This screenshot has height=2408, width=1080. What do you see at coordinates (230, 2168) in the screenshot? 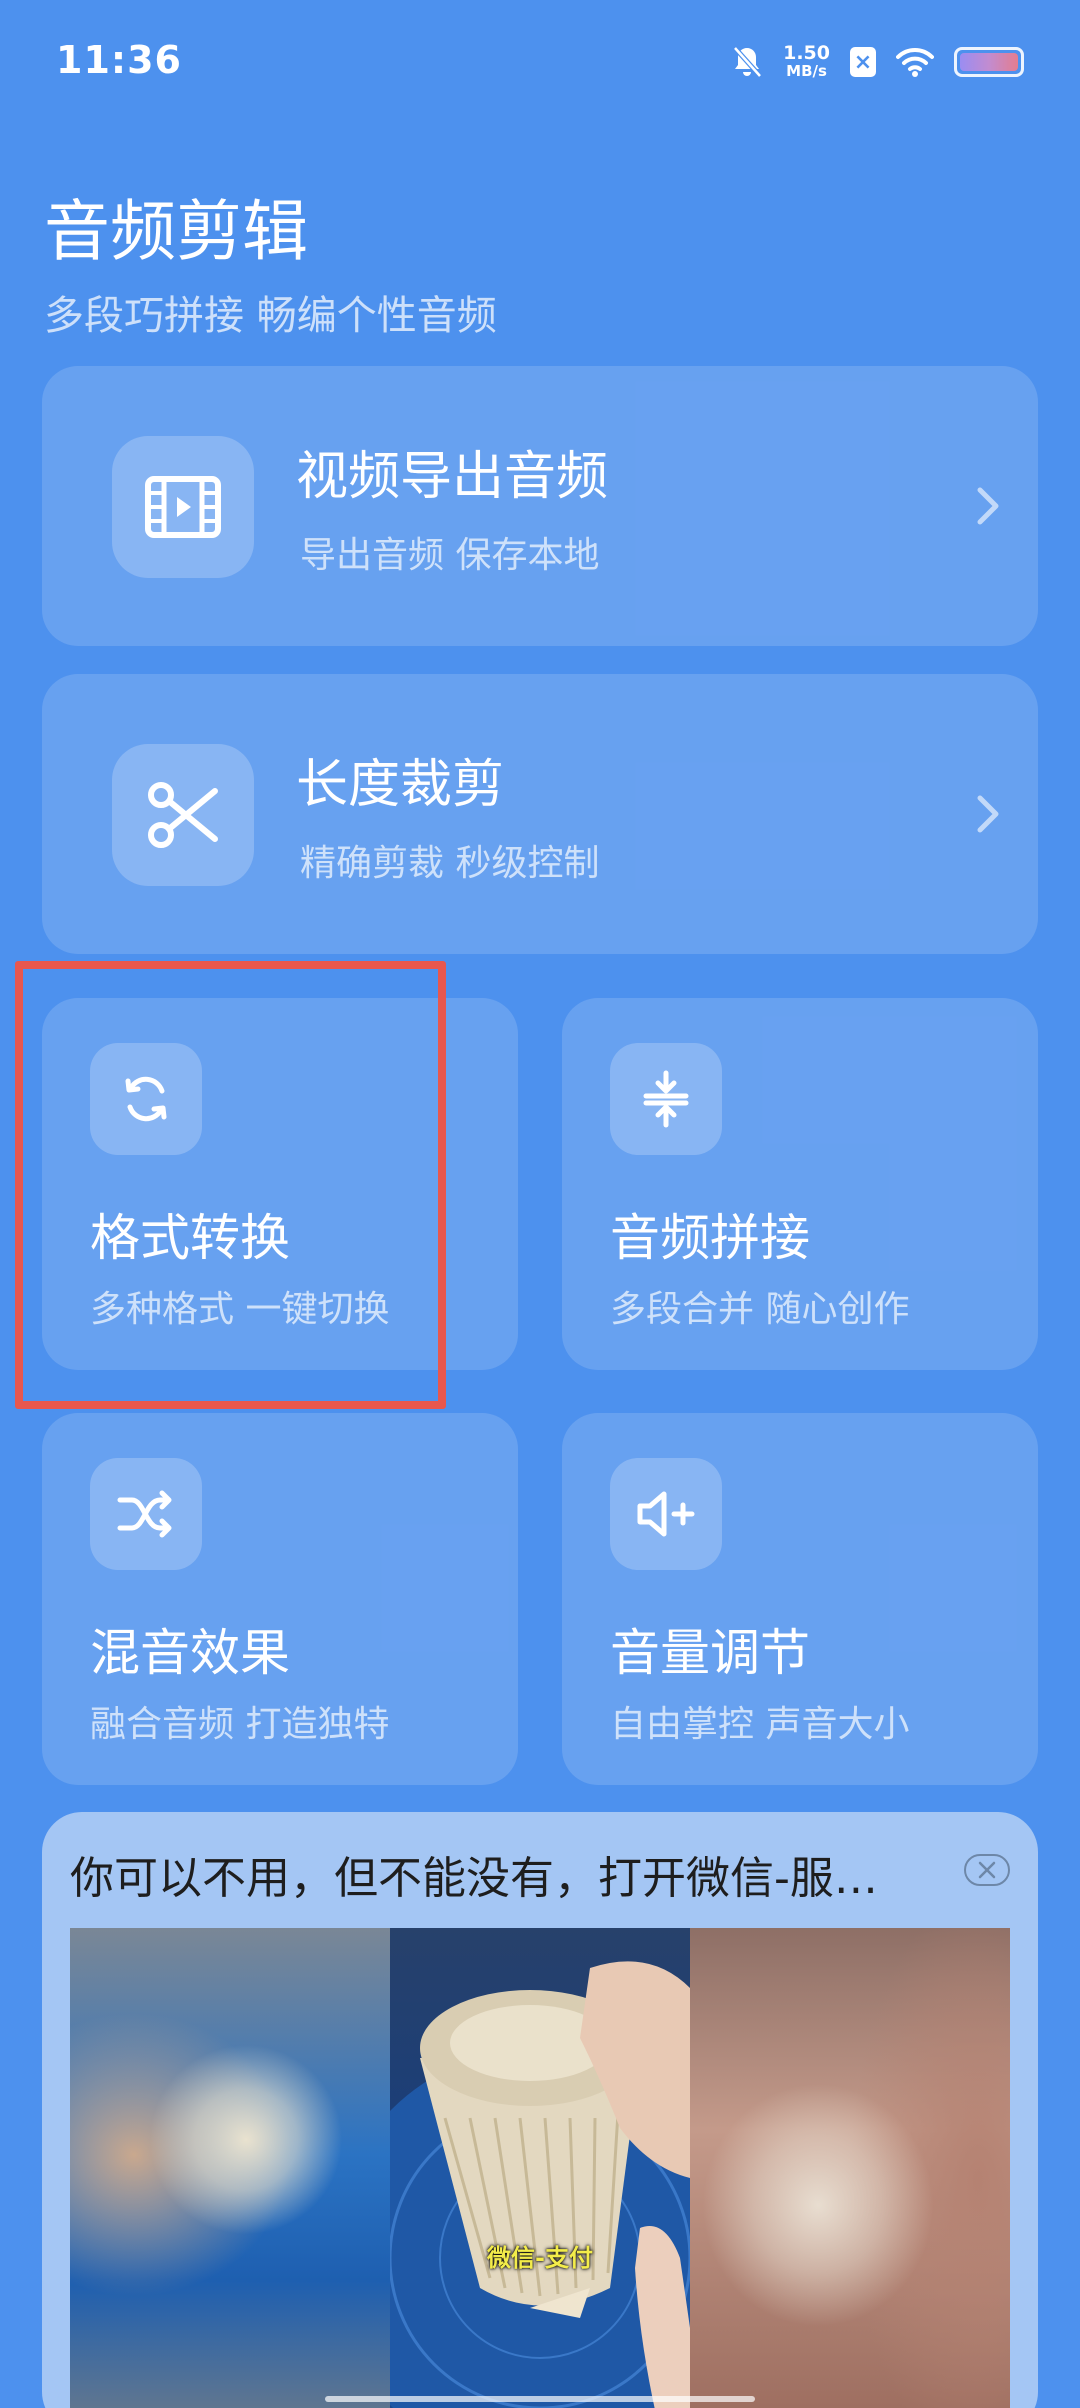
I see `ad-video-blur-left` at bounding box center [230, 2168].